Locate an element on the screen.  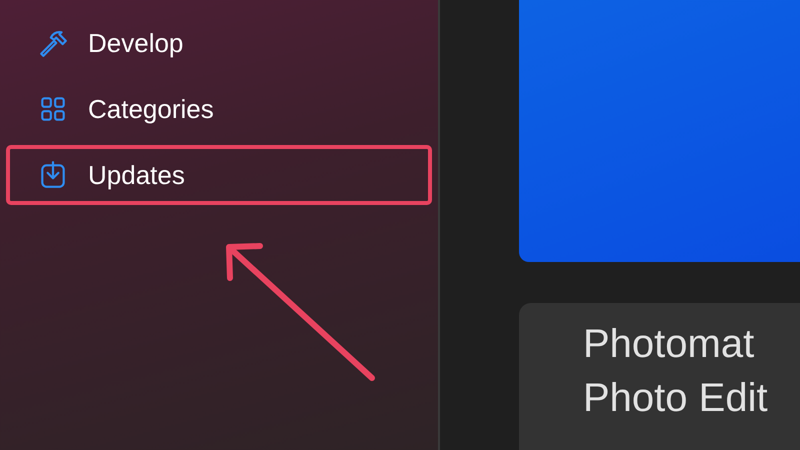
sidebar-item: Develop is located at coordinates (219, 43).